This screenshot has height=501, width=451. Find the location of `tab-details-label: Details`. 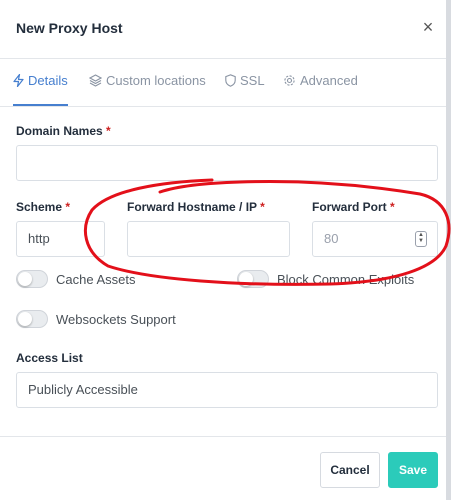

tab-details-label: Details is located at coordinates (48, 80).